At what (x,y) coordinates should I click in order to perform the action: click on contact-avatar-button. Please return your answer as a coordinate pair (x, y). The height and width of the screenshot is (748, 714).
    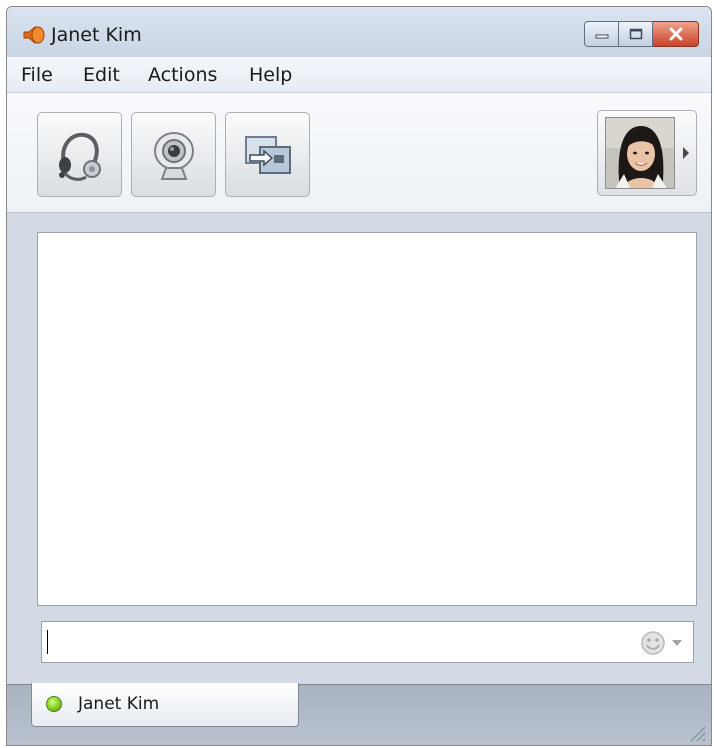
    Looking at the image, I should click on (647, 153).